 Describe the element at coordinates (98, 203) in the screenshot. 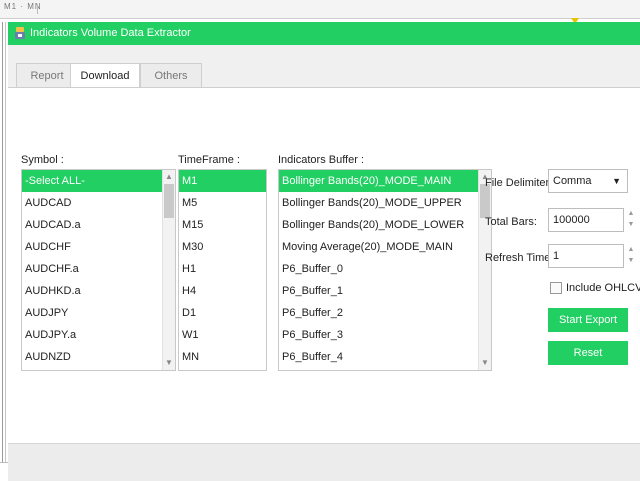

I see `symbol-item: AUDCAD` at that location.